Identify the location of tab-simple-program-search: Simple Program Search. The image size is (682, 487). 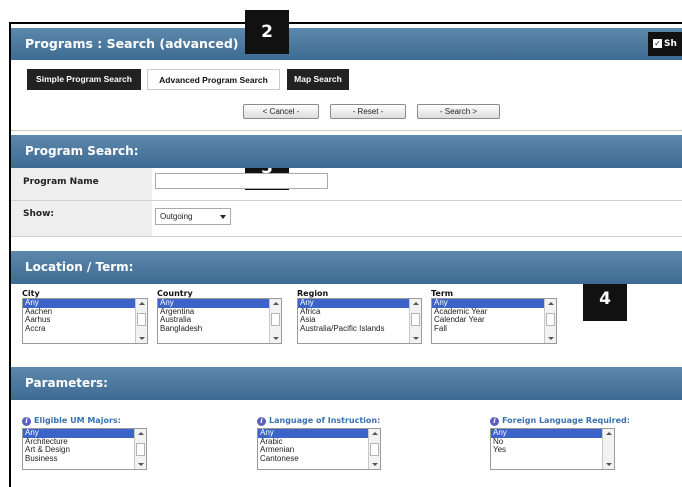
(84, 79).